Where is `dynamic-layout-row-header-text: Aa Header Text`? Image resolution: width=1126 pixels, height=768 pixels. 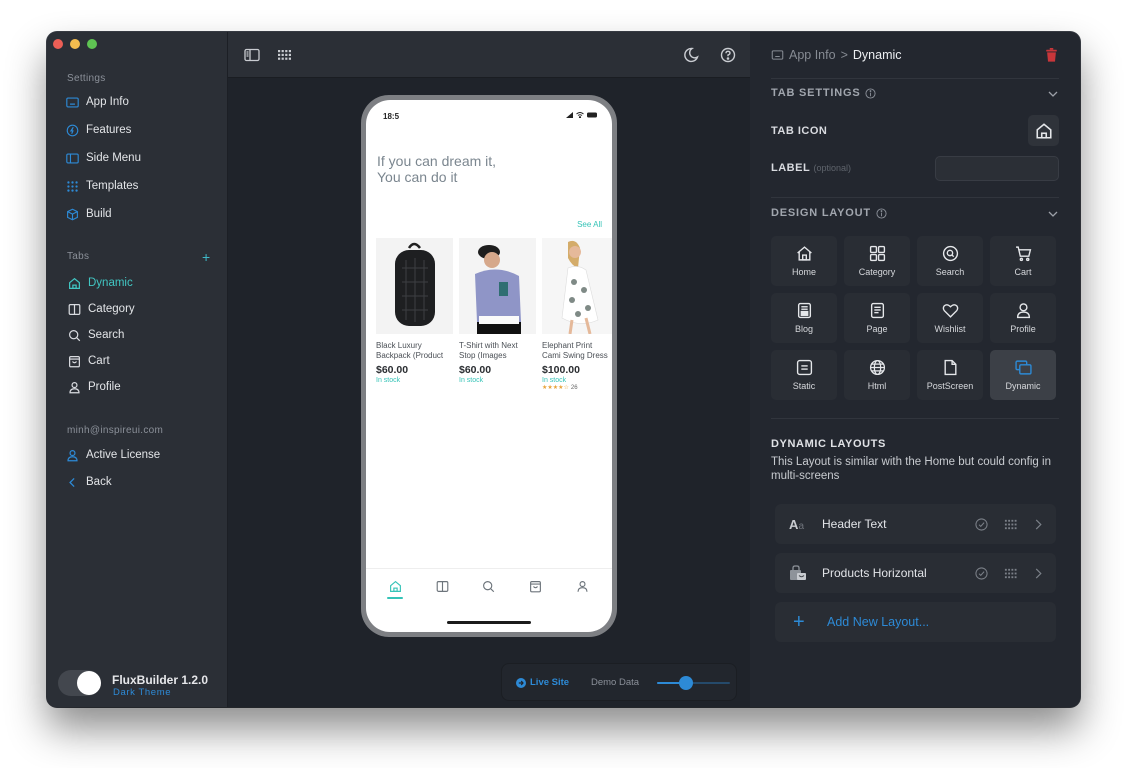
dynamic-layout-row-header-text: Aa Header Text is located at coordinates (915, 524).